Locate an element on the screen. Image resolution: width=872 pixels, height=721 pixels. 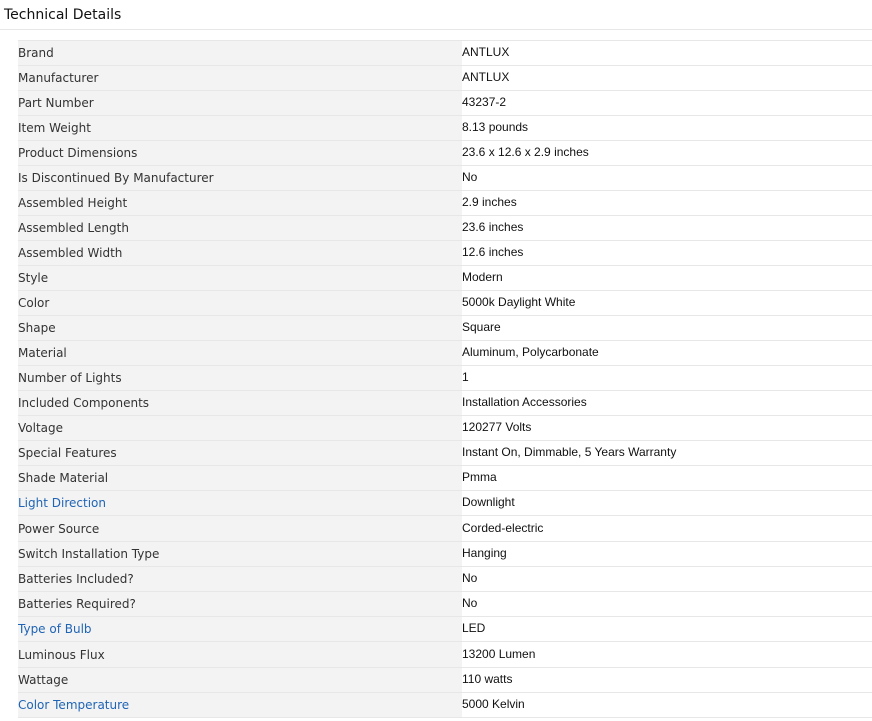
detail-label: Manufacturer is located at coordinates (240, 78).